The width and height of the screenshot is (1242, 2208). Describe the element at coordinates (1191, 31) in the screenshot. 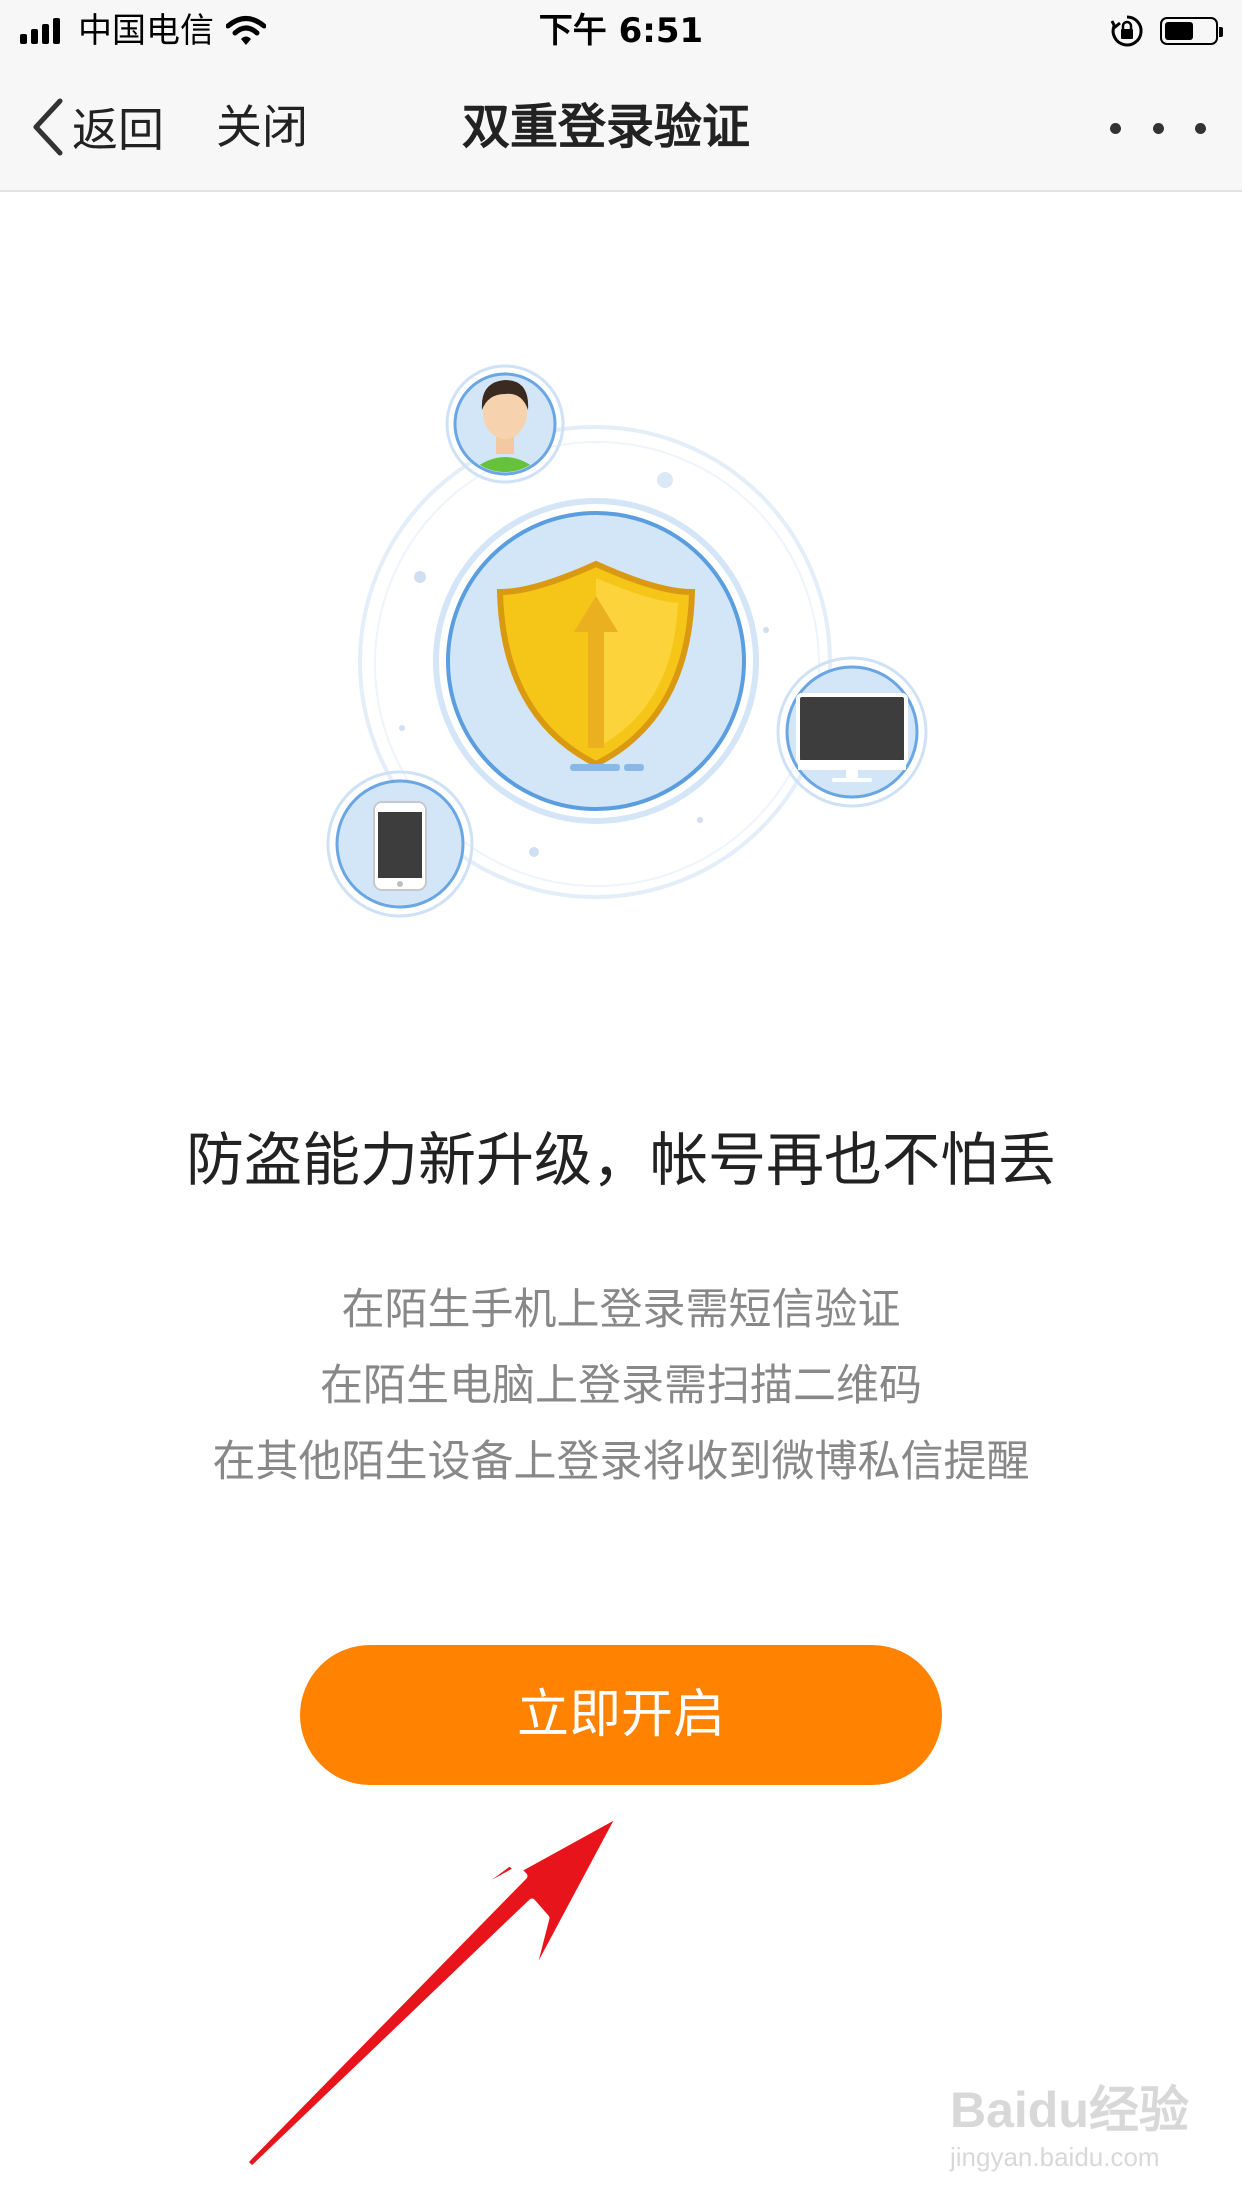

I see `battery-icon` at that location.